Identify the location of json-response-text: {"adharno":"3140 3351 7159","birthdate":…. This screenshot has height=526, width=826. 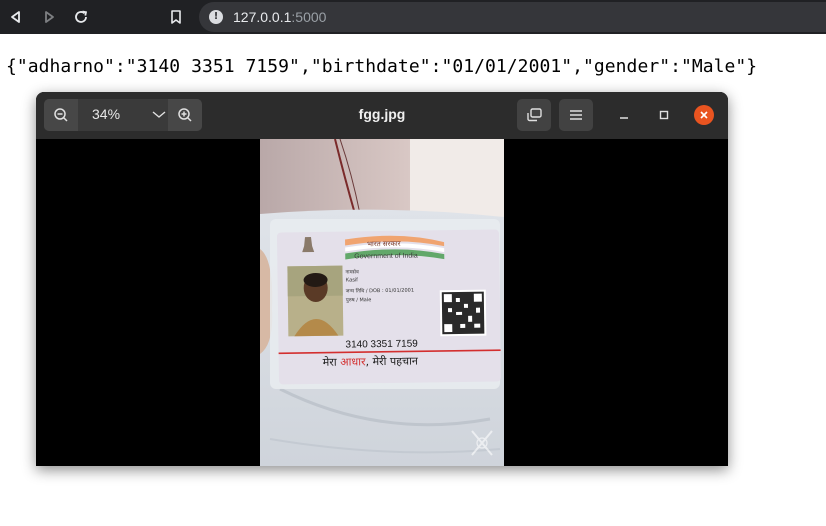
(382, 66).